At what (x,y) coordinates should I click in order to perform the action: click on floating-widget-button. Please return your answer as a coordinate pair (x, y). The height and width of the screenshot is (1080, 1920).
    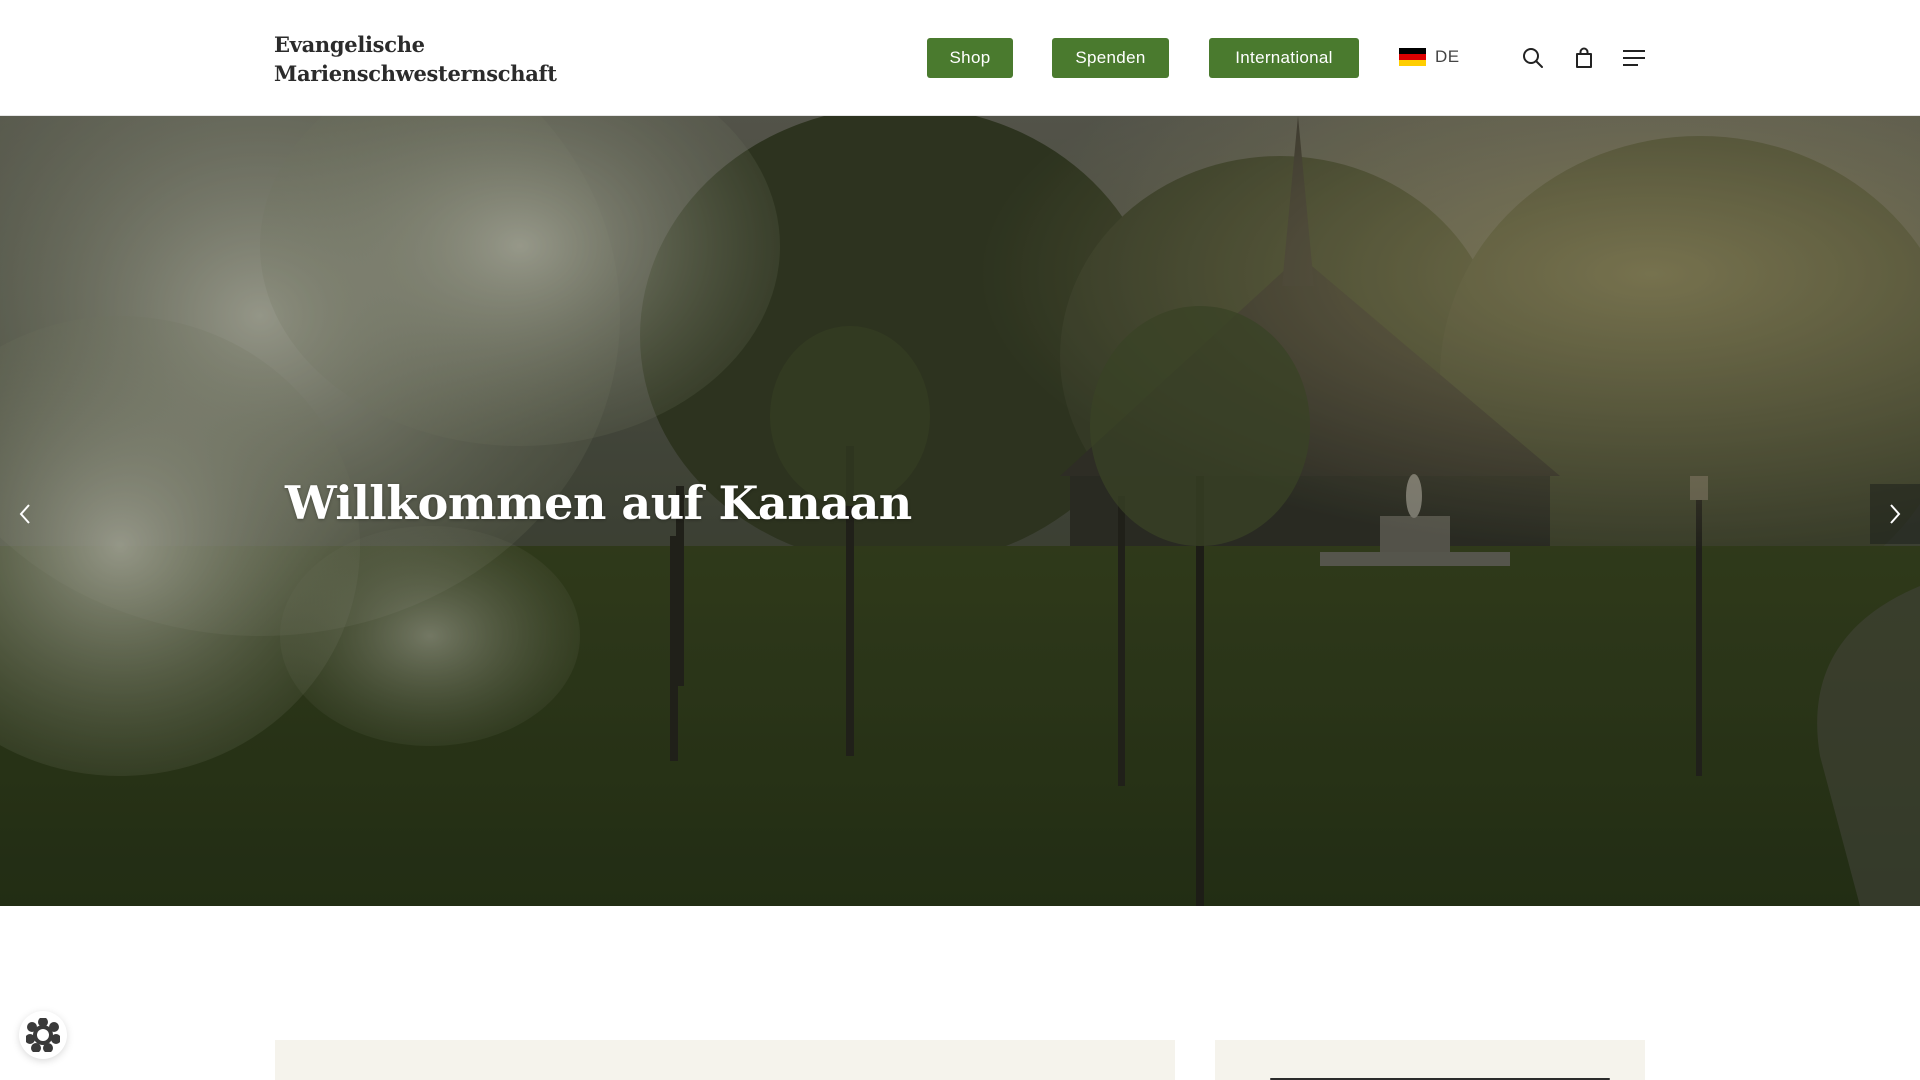
    Looking at the image, I should click on (43, 1035).